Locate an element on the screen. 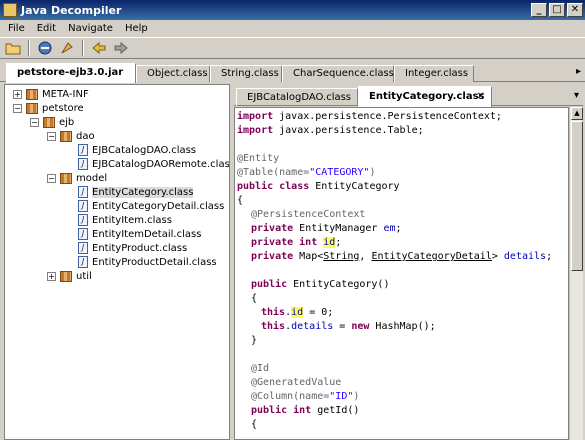 The height and width of the screenshot is (440, 585). scrollbar-thumb is located at coordinates (577, 196).